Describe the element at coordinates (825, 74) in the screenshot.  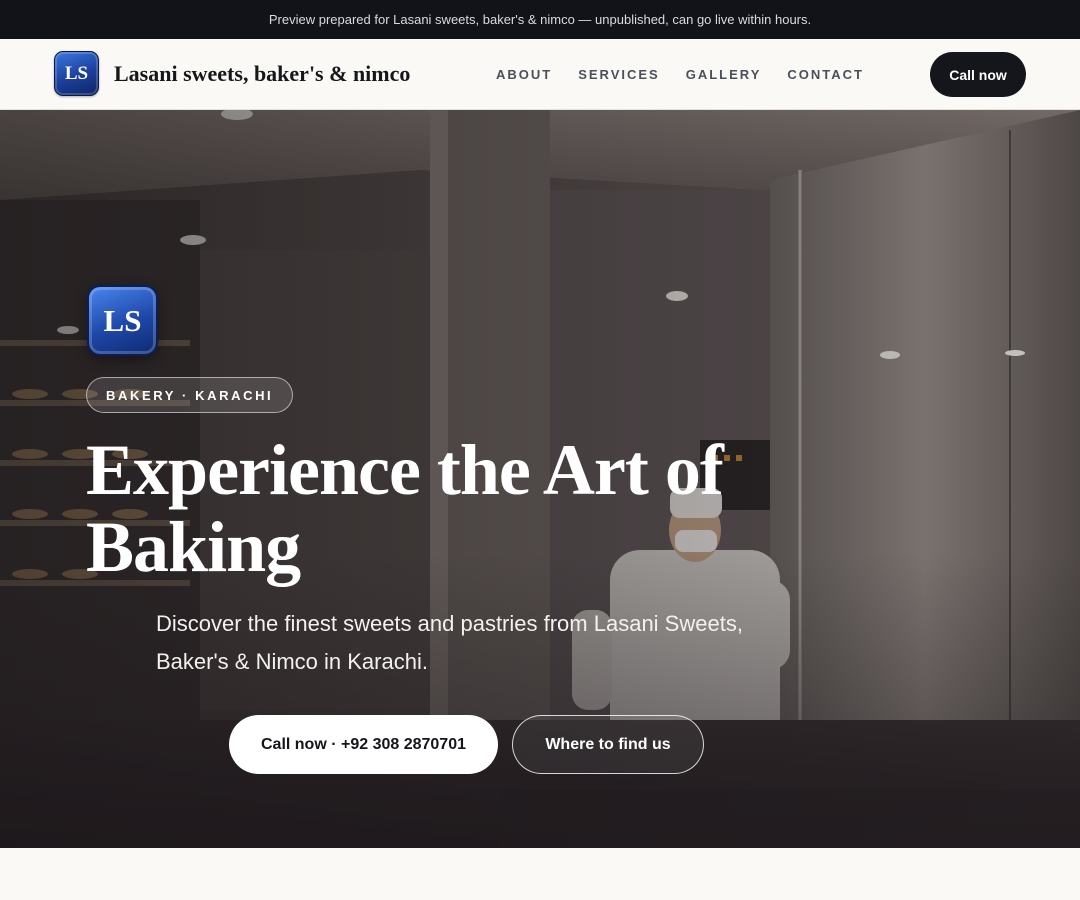
I see `nav-contact: CONTACT` at that location.